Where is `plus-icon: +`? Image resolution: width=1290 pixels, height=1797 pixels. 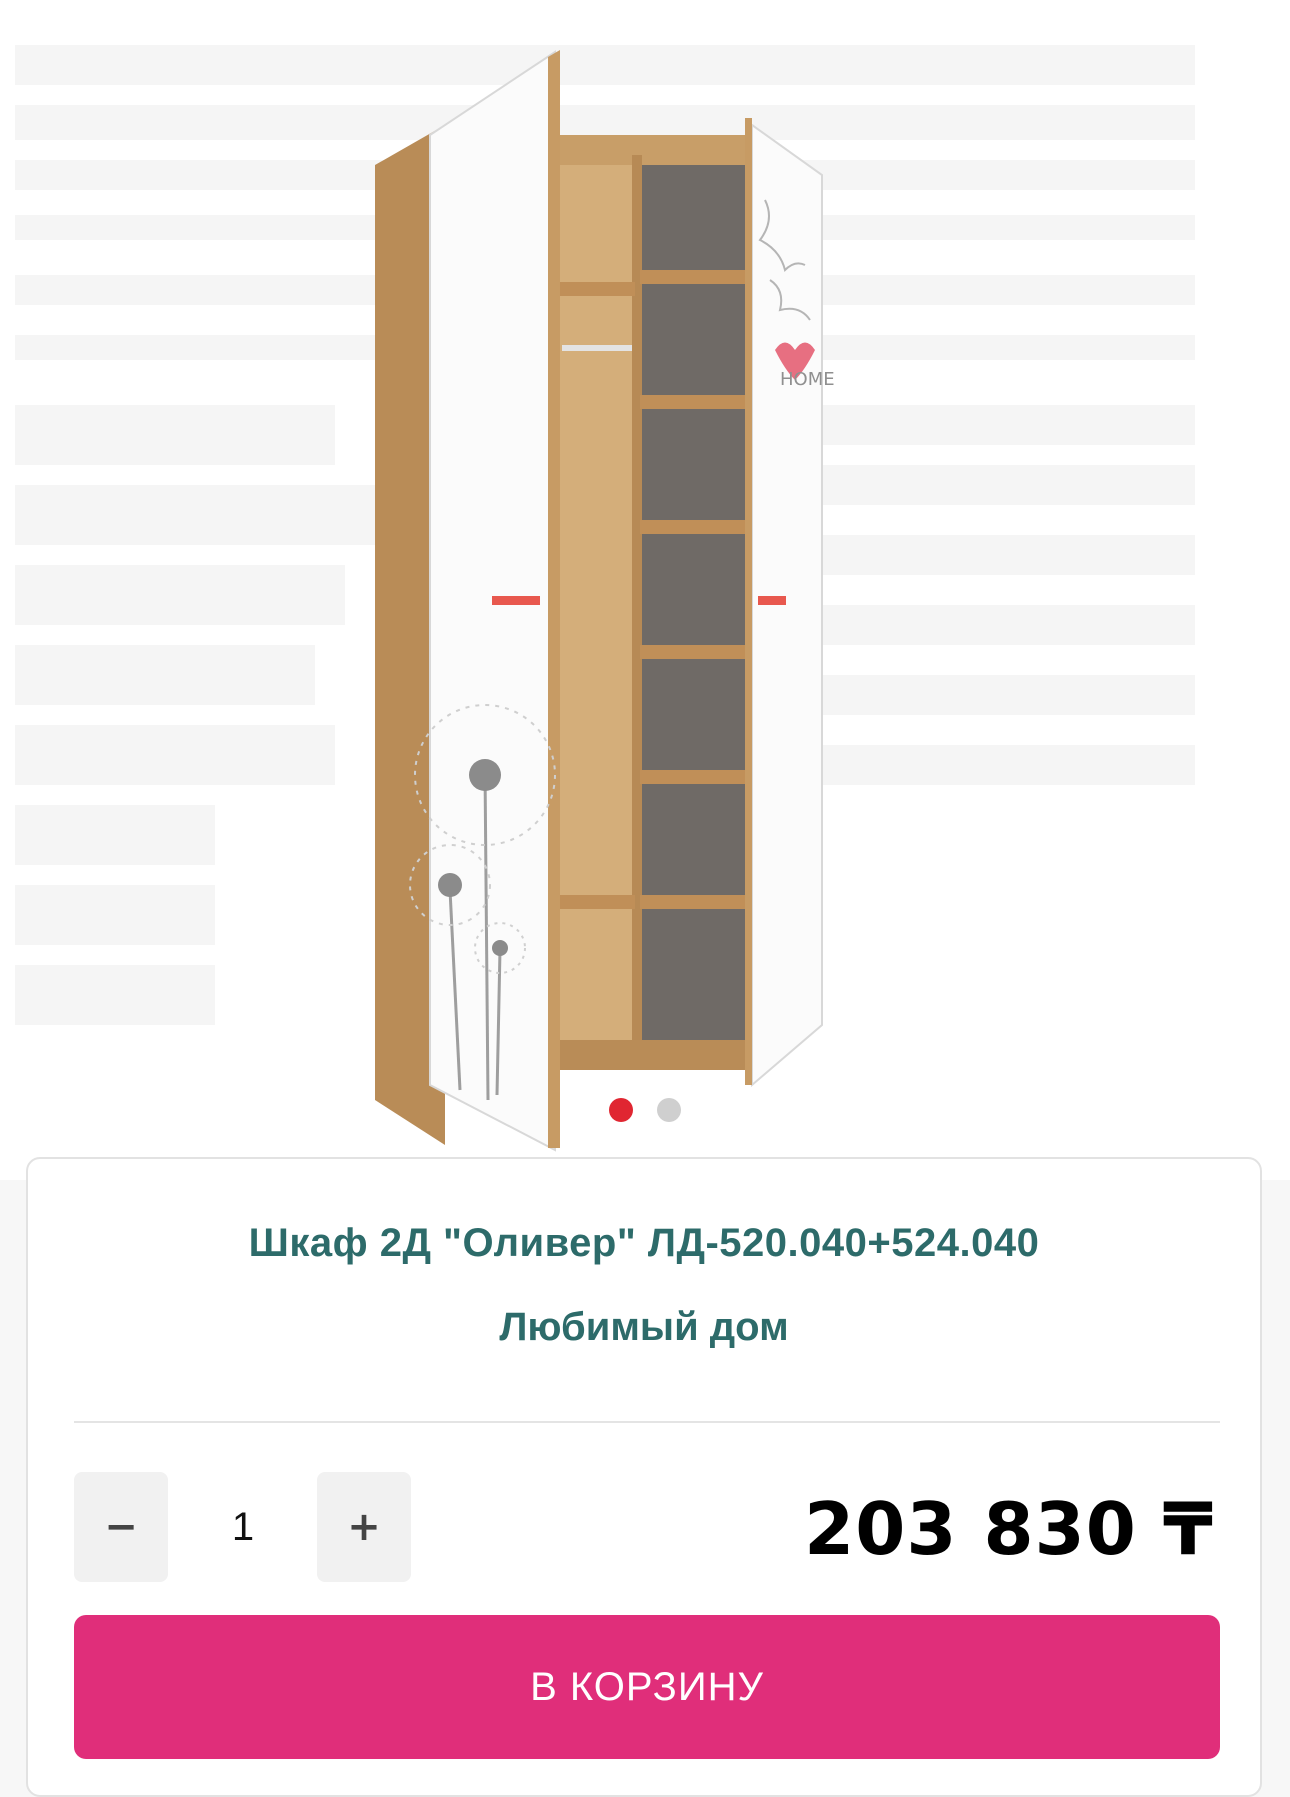
plus-icon: + is located at coordinates (364, 1527).